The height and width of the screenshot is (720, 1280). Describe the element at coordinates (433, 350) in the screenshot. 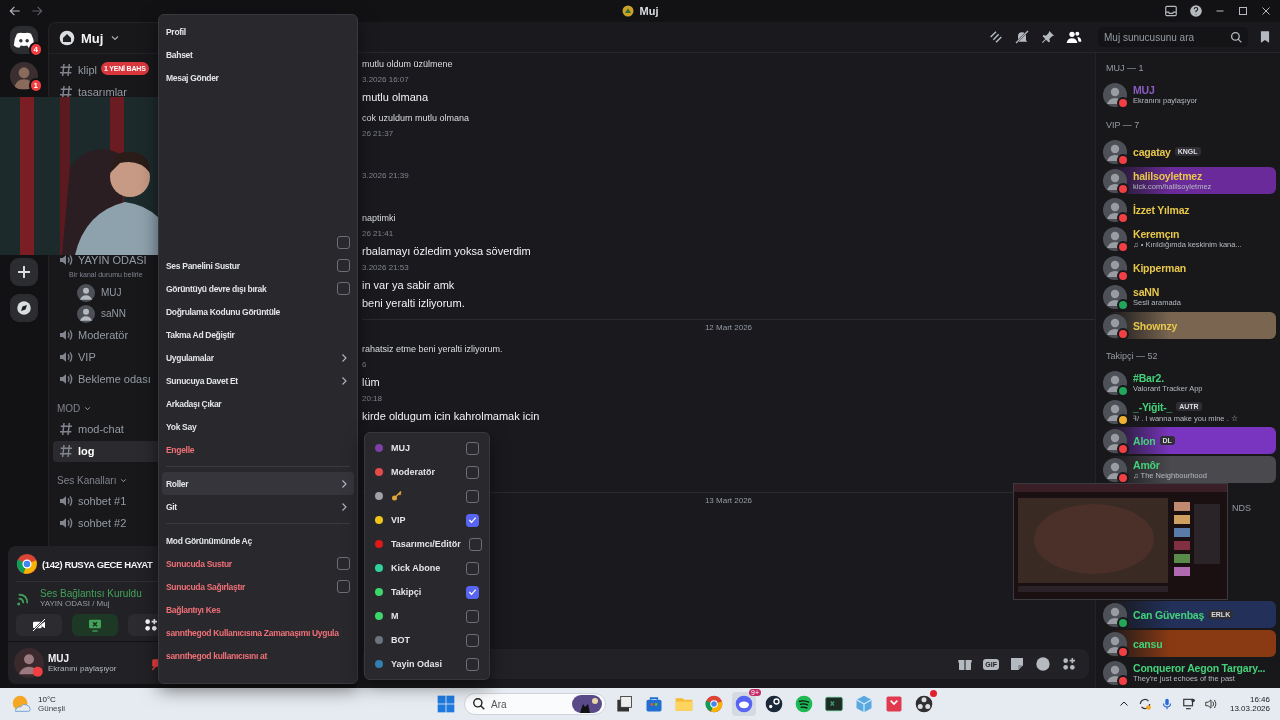

I see `reply-preview: rahatsiz etme beni yeralti izliyorum.` at that location.